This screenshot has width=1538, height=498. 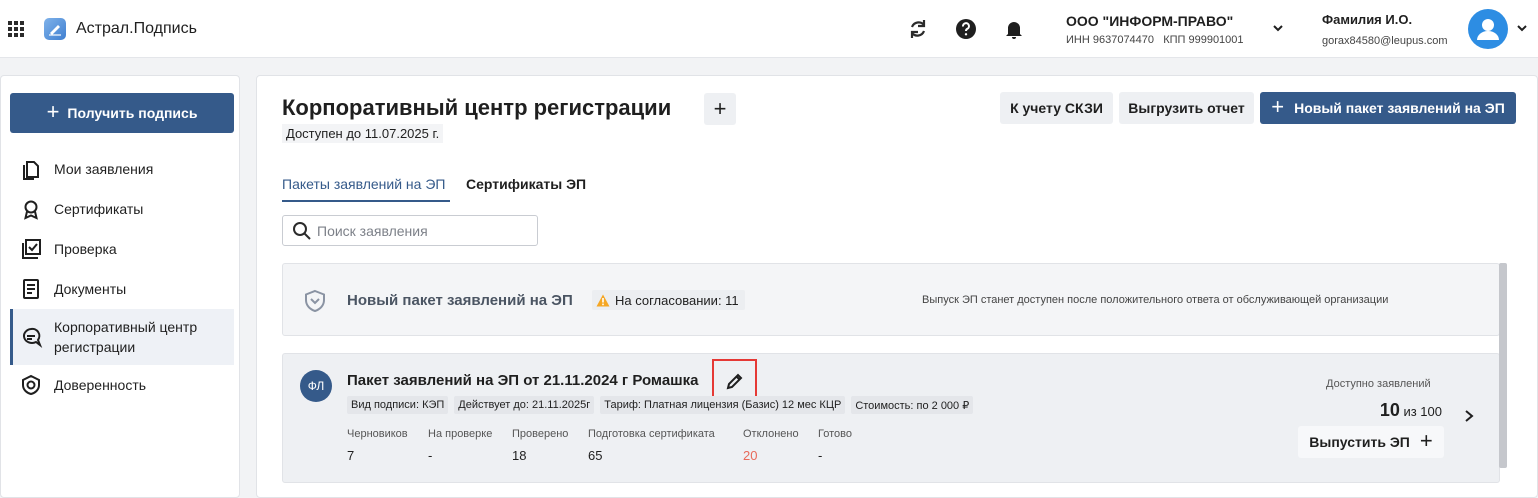 I want to click on copy-document-icon, so click(x=31, y=170).